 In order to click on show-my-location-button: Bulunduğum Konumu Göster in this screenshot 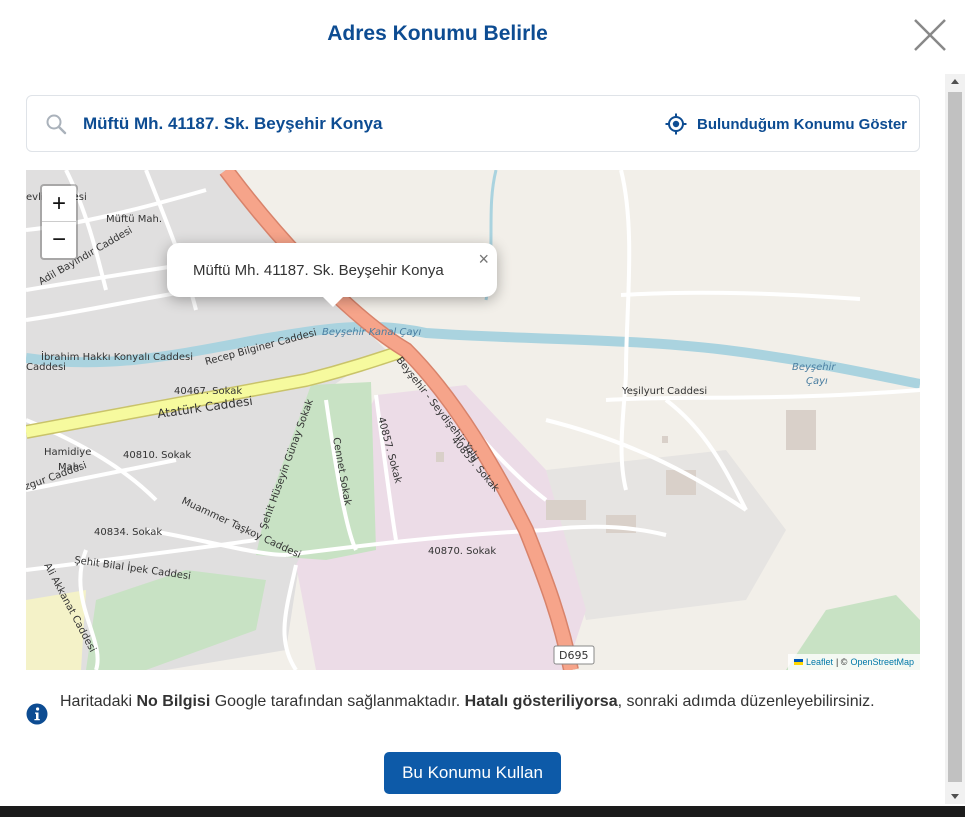, I will do `click(786, 124)`.